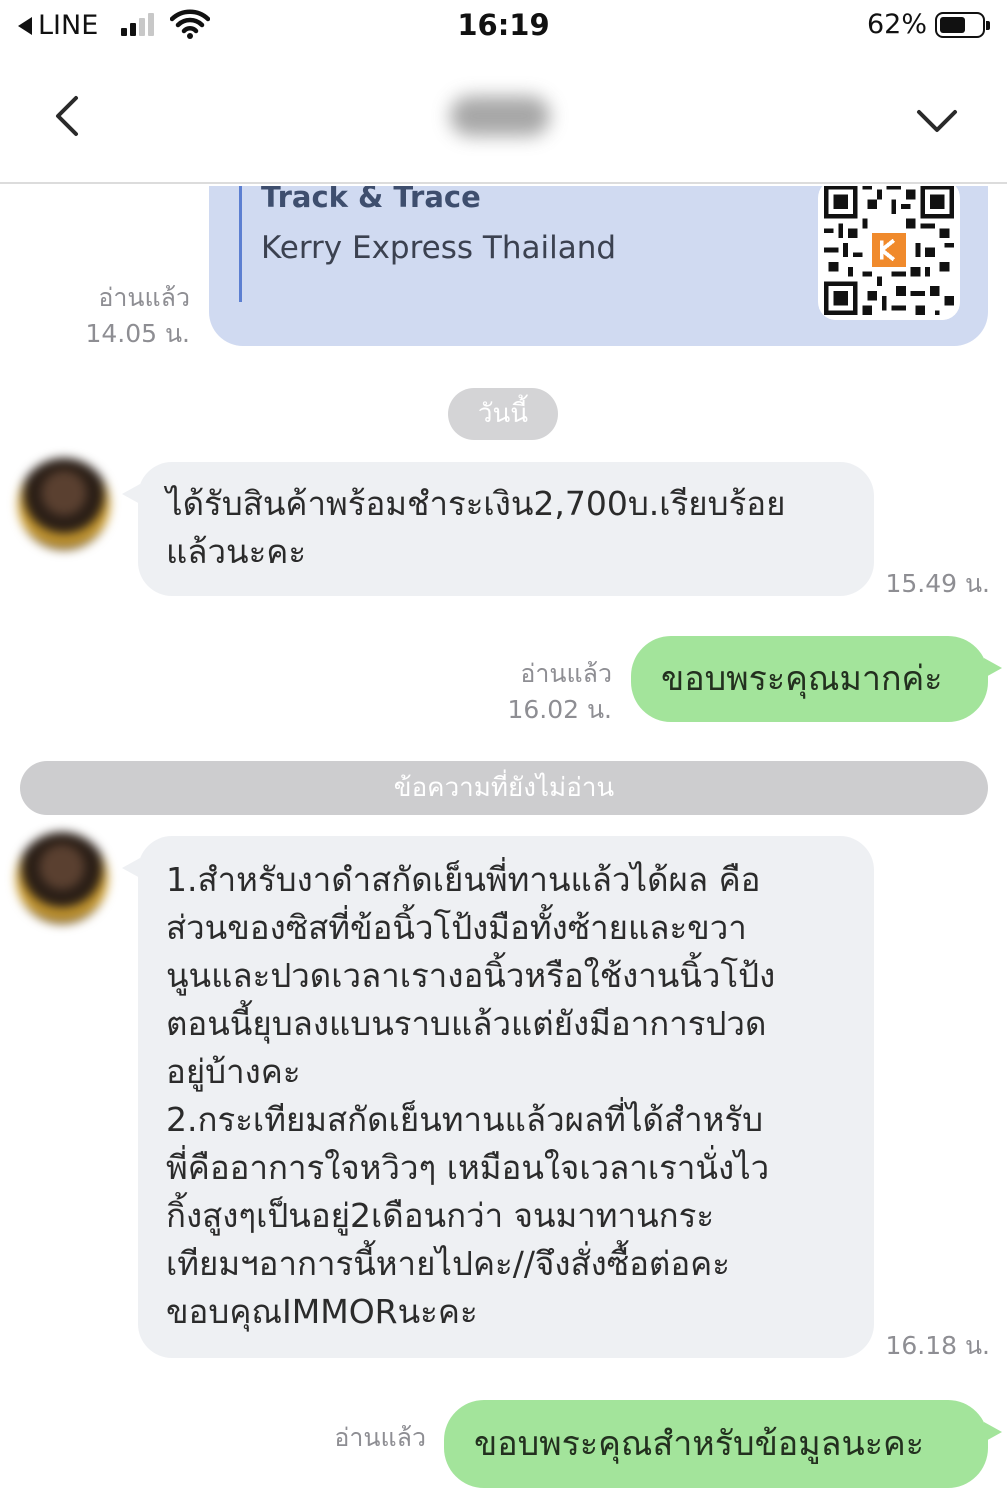 The width and height of the screenshot is (1007, 1500). What do you see at coordinates (504, 788) in the screenshot?
I see `unread-messages-separator: ข้อความที่ยังไม่อ่าน` at bounding box center [504, 788].